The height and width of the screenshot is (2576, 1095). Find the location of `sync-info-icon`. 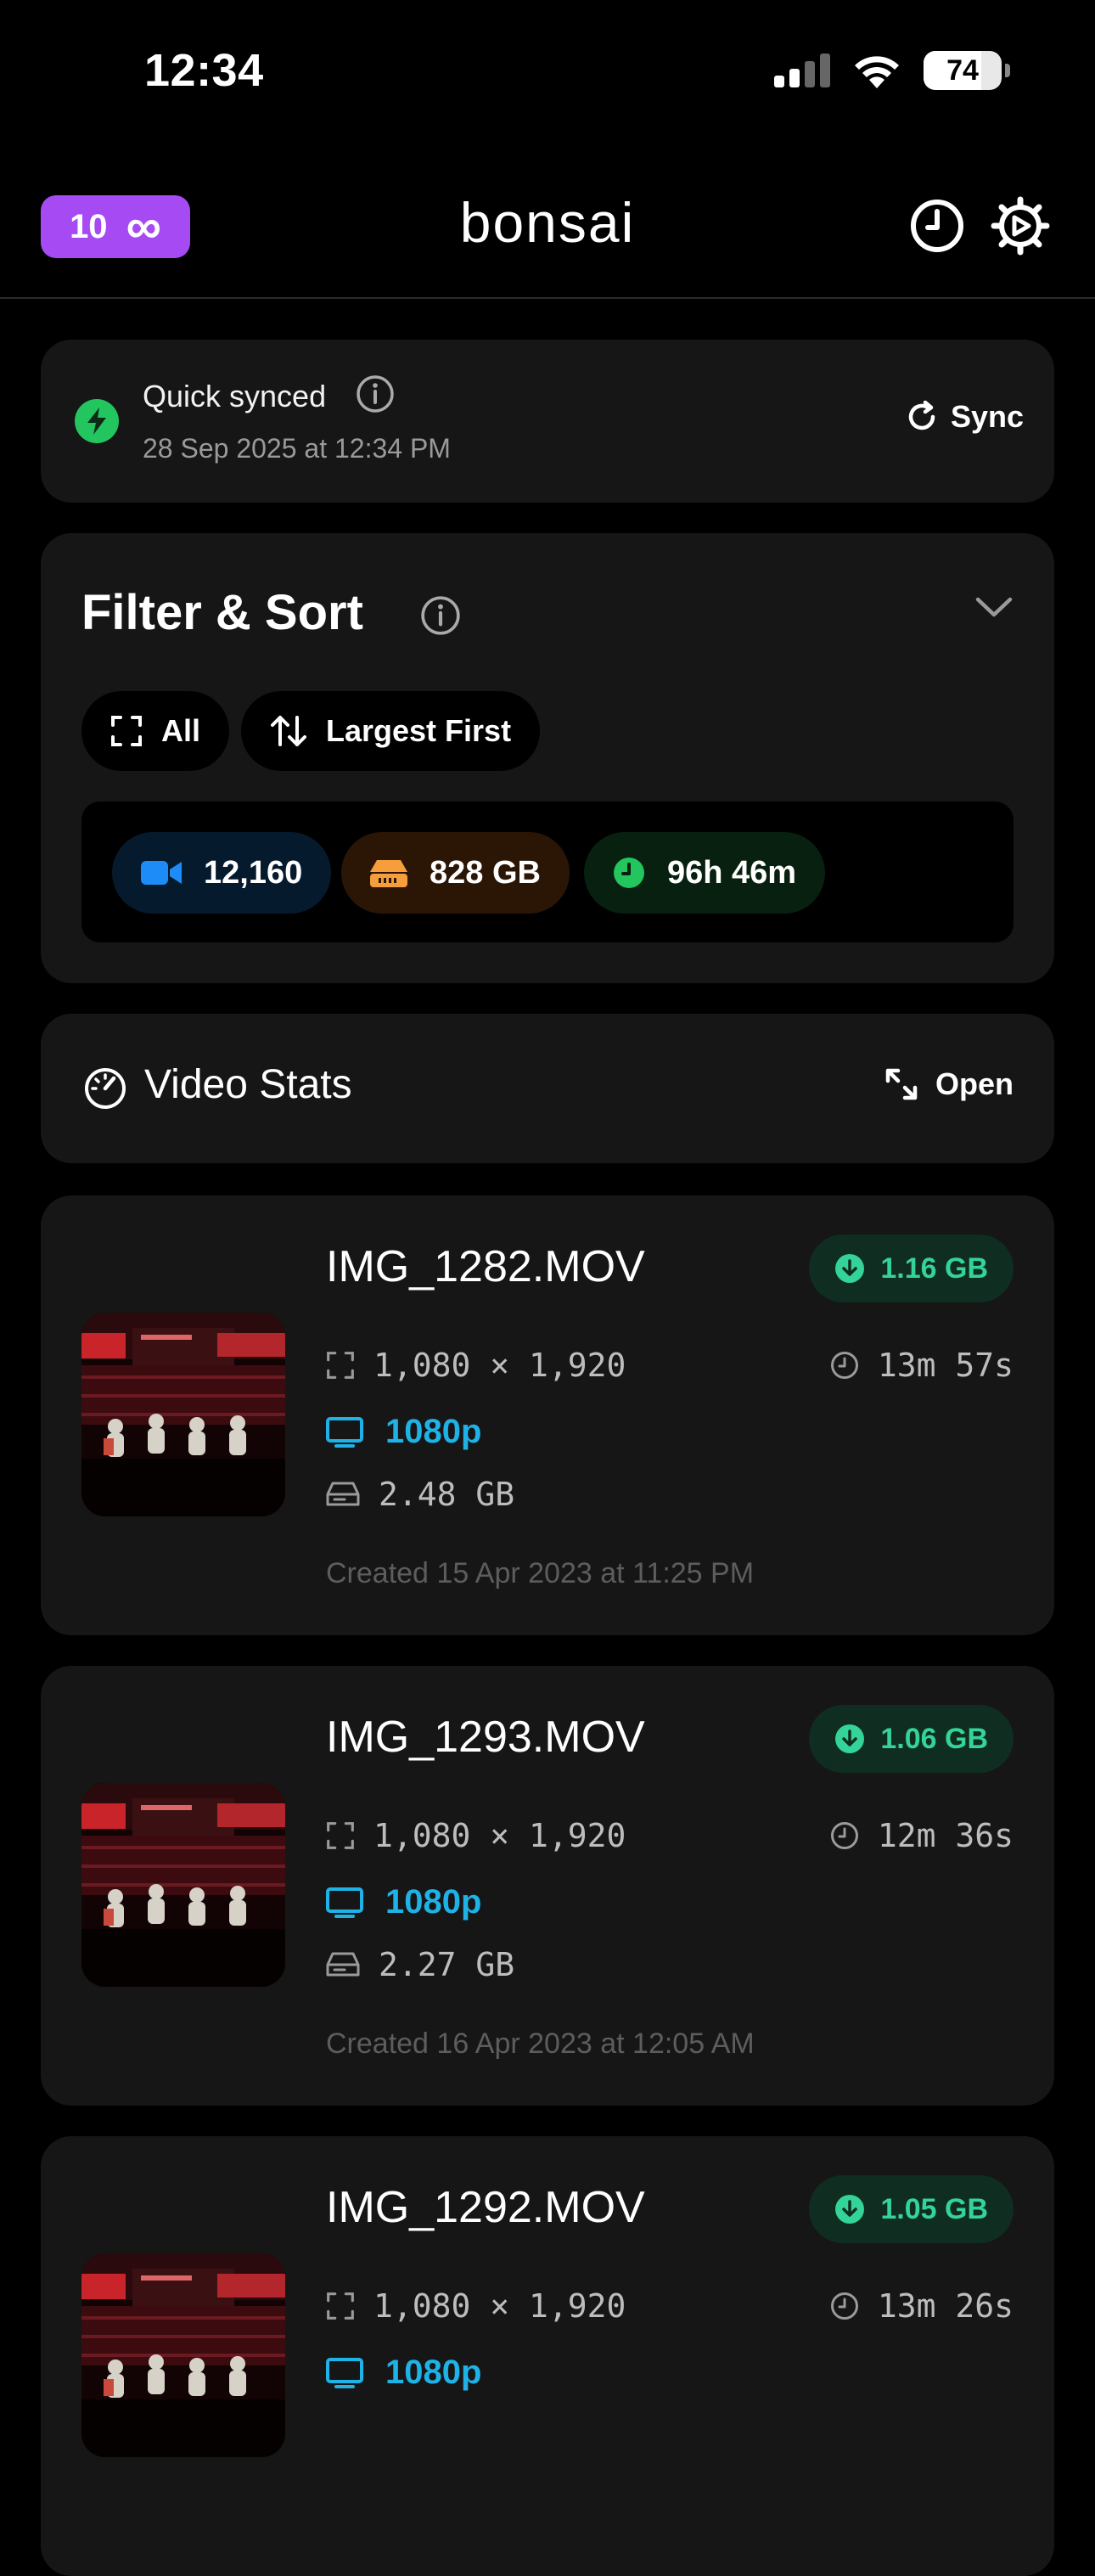

sync-info-icon is located at coordinates (375, 396).